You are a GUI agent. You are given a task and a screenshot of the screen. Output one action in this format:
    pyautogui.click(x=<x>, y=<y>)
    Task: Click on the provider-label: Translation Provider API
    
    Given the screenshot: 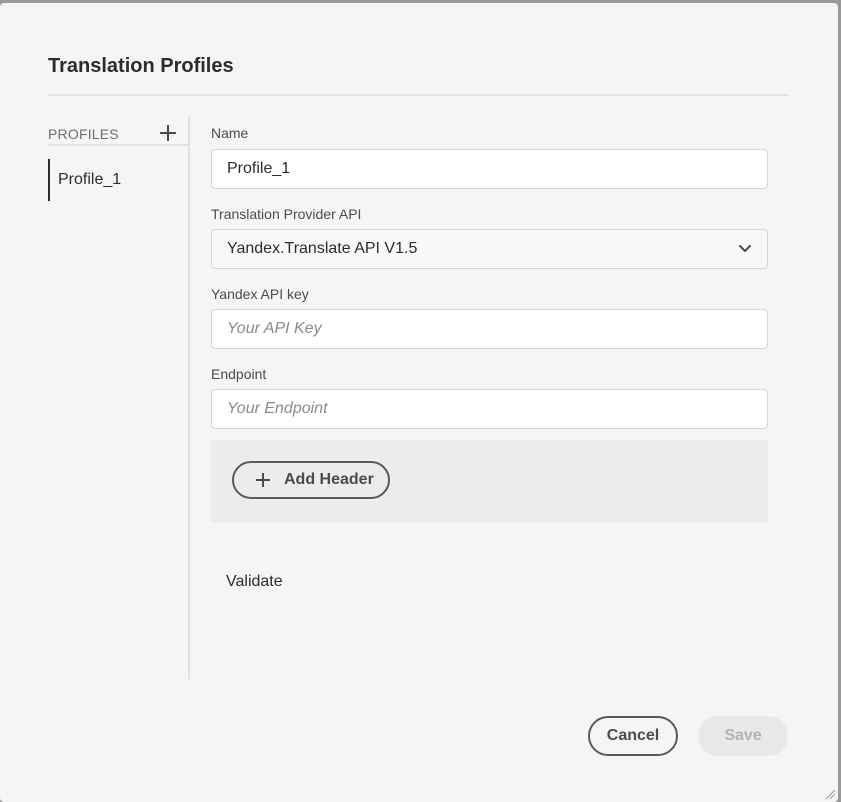 What is the action you would take?
    pyautogui.click(x=286, y=214)
    